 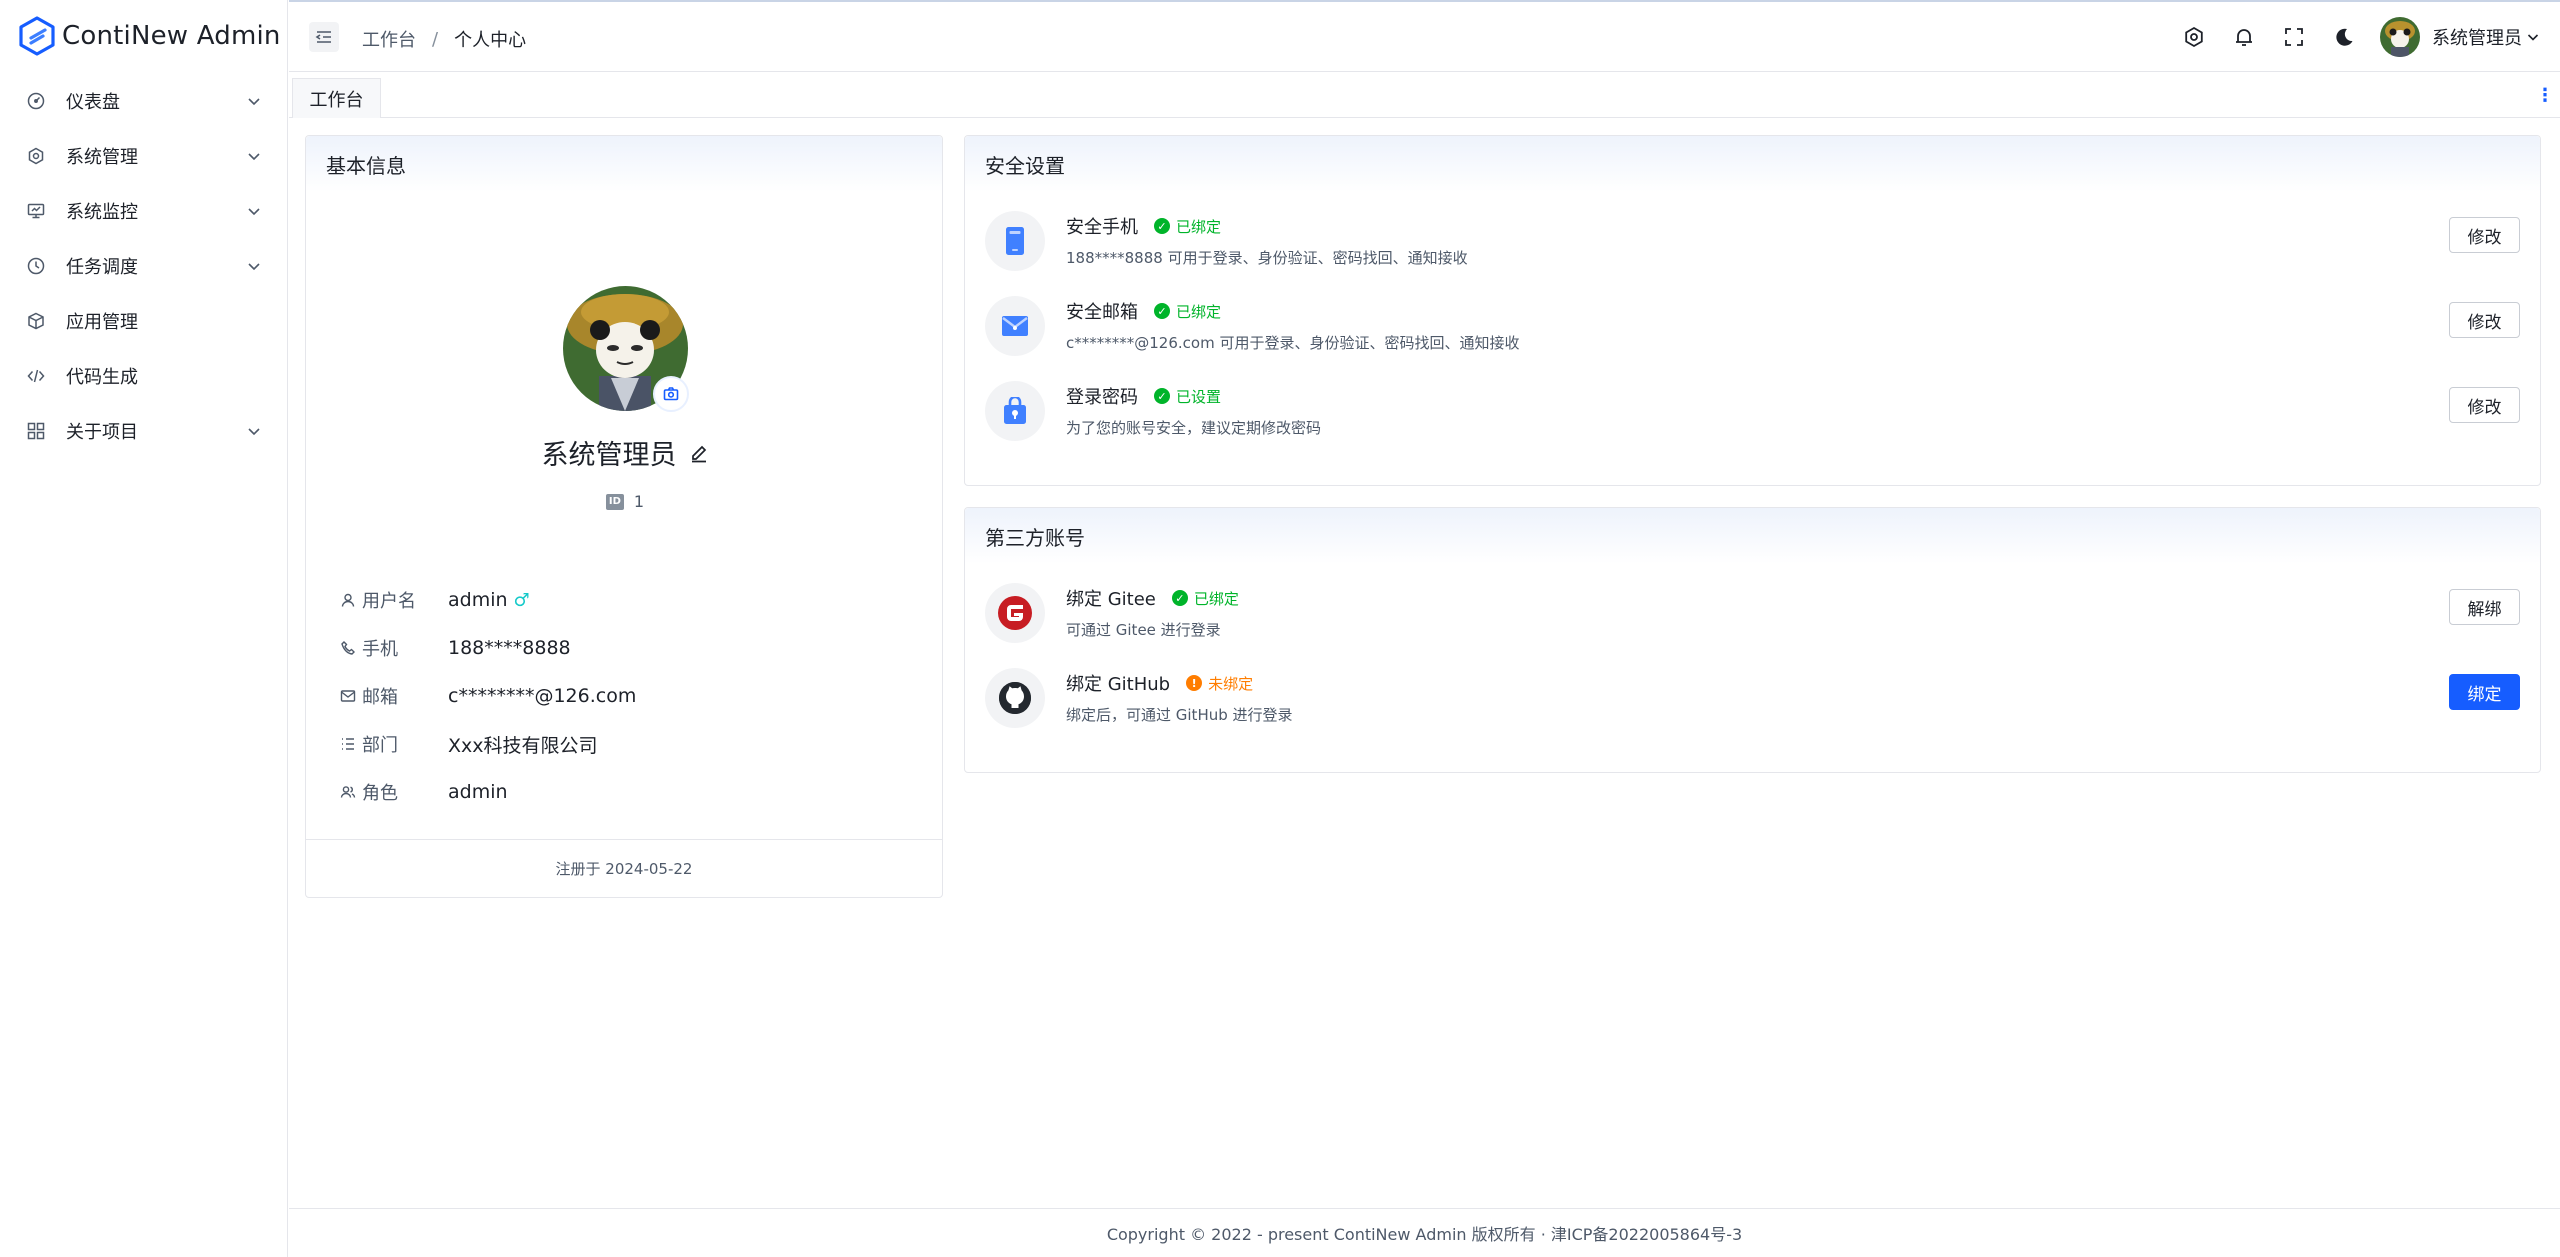 I want to click on breadcrumb-item-workbench: 工作台, so click(x=389, y=39).